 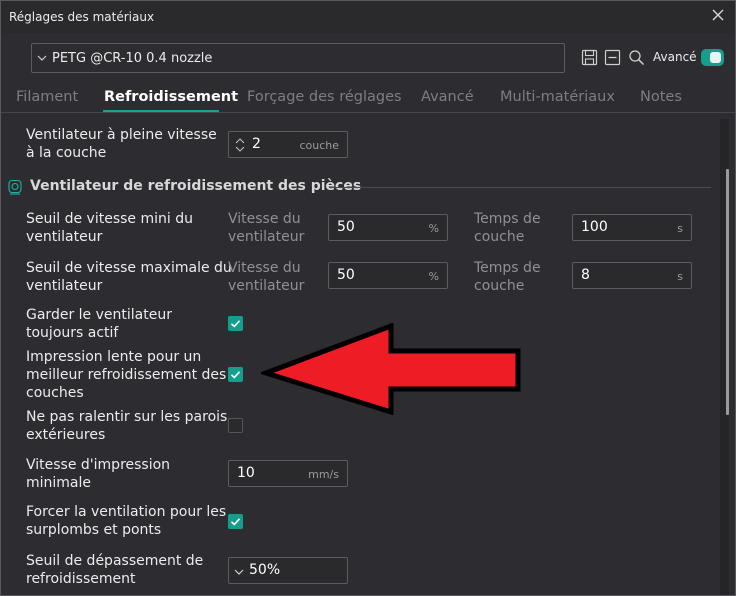 I want to click on overhang-threshold-value: 50%, so click(x=265, y=570).